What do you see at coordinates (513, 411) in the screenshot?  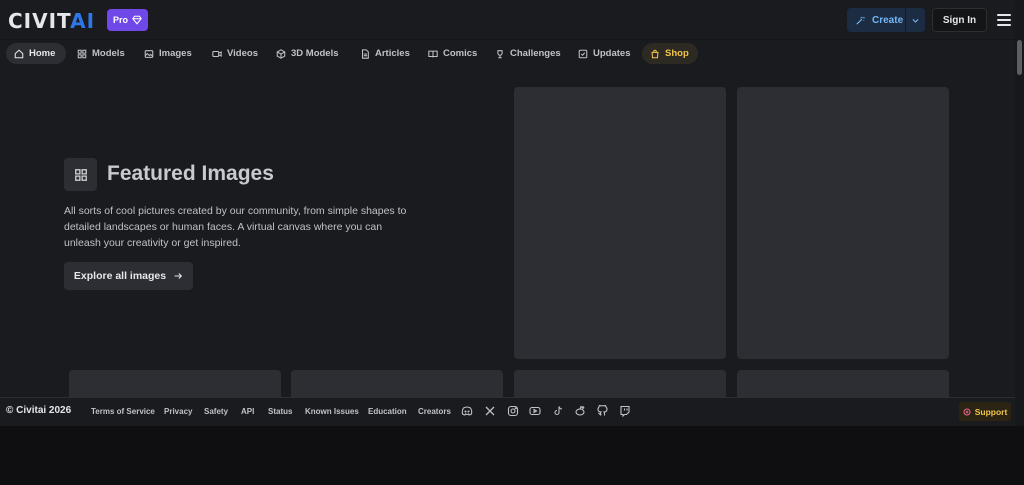 I see `instagram-icon` at bounding box center [513, 411].